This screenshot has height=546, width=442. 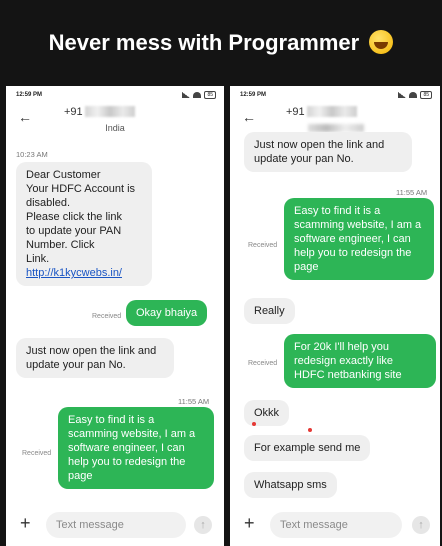 What do you see at coordinates (290, 485) in the screenshot?
I see `incoming-message: Whatsapp sms` at bounding box center [290, 485].